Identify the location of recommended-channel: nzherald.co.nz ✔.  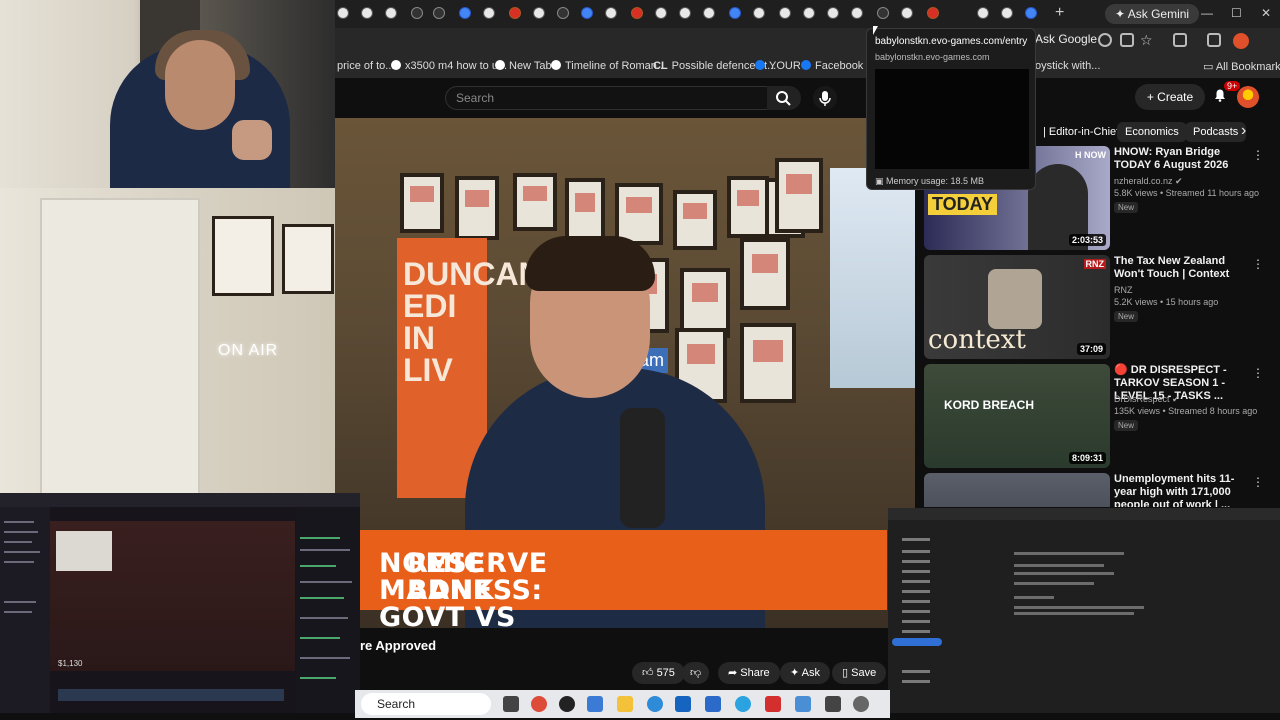
(1148, 181).